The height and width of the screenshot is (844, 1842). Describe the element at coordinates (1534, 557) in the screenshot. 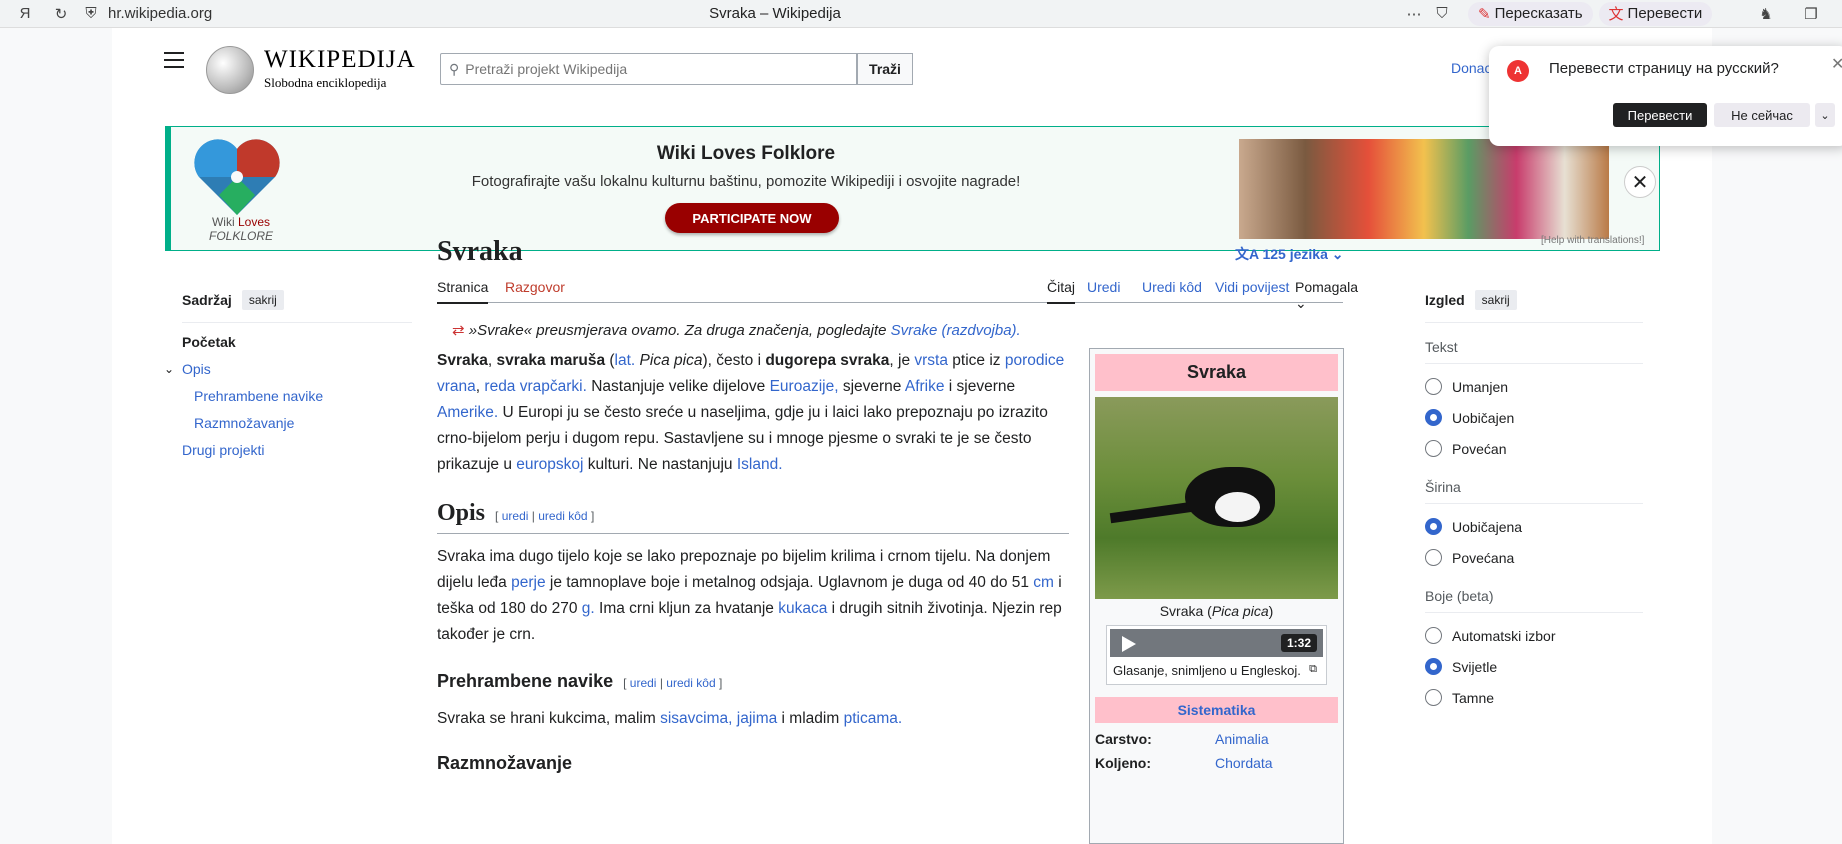

I see `radio-width-wide: Povećana` at that location.